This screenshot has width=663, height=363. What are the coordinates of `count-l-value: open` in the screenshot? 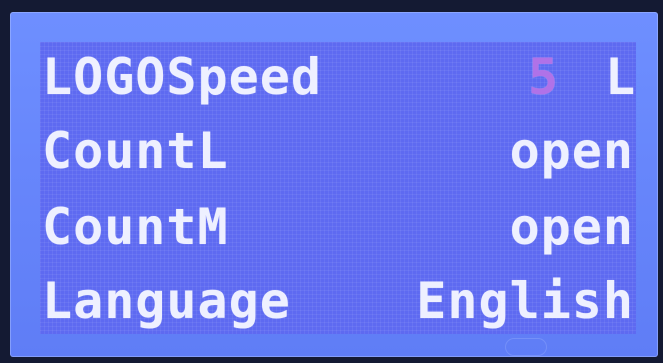 It's located at (571, 151).